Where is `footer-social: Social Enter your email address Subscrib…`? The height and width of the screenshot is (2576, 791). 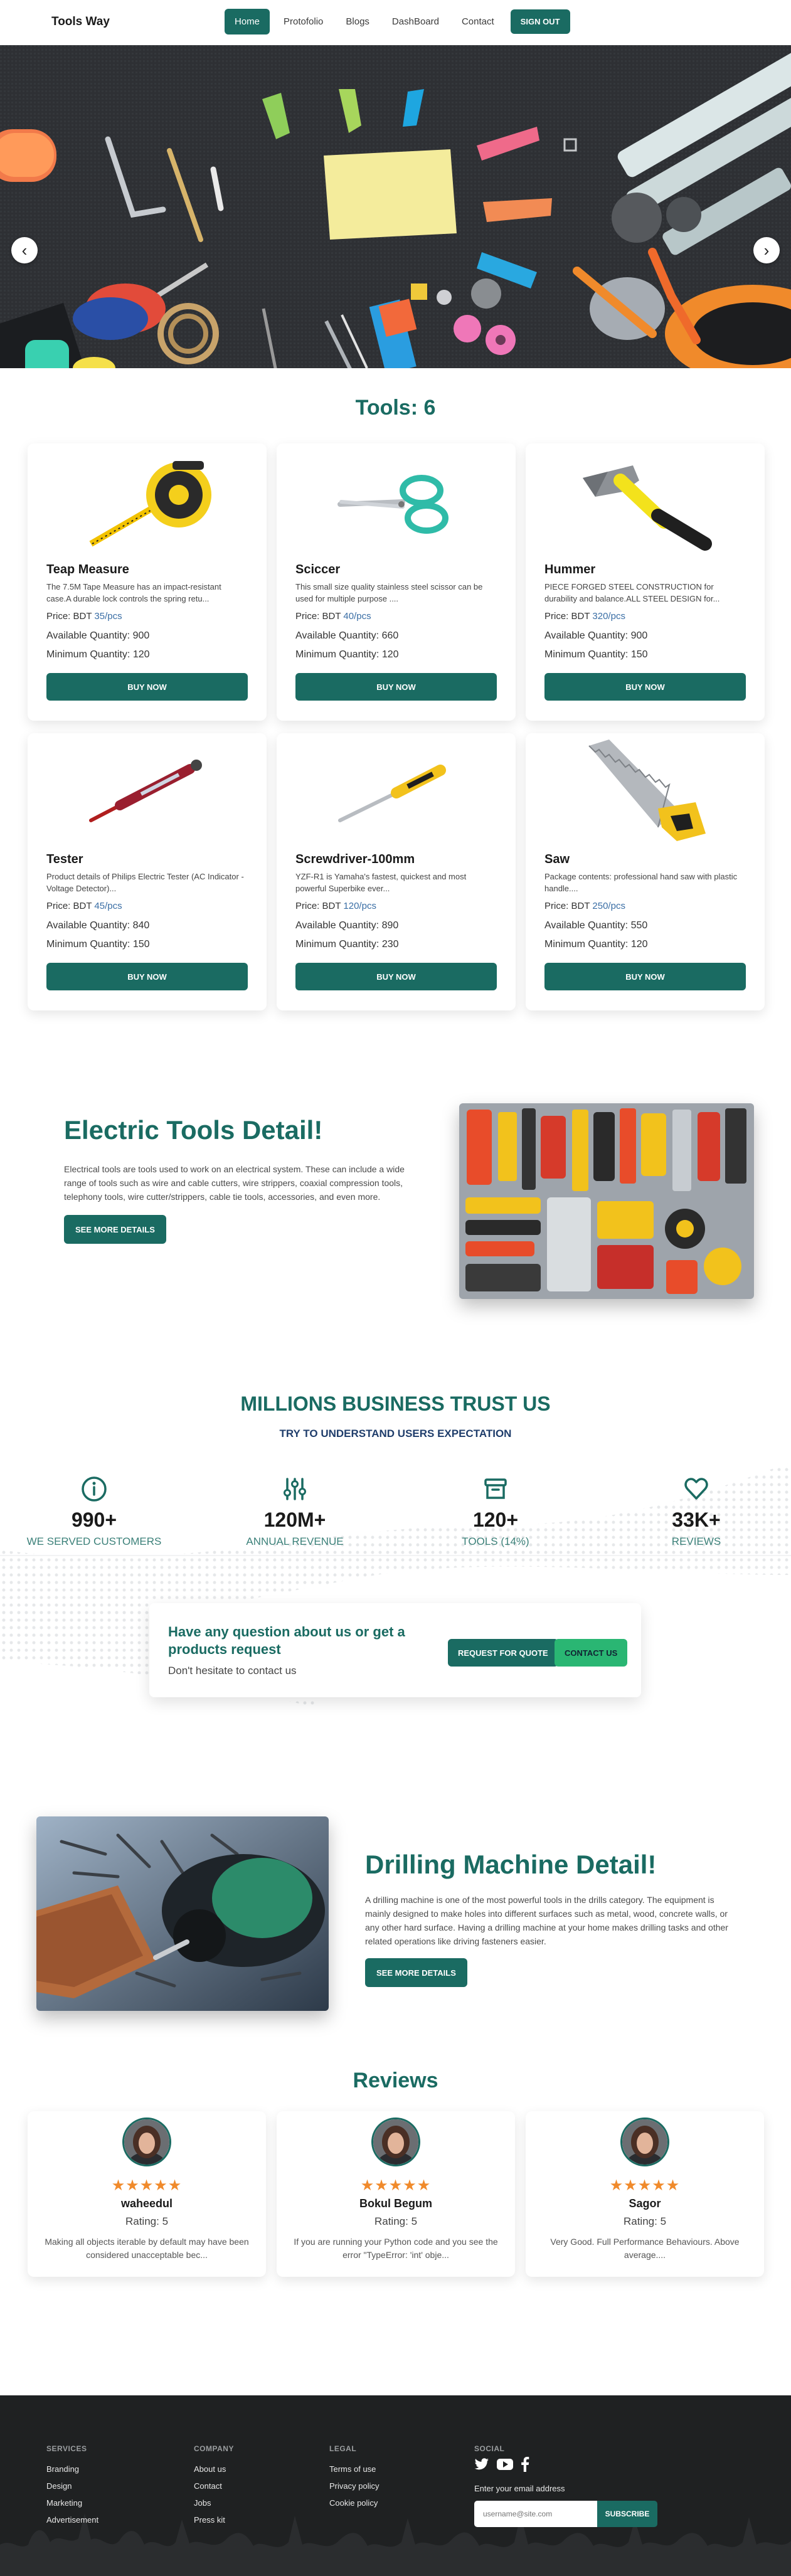
footer-social: Social Enter your email address Subscrib… is located at coordinates (565, 2485).